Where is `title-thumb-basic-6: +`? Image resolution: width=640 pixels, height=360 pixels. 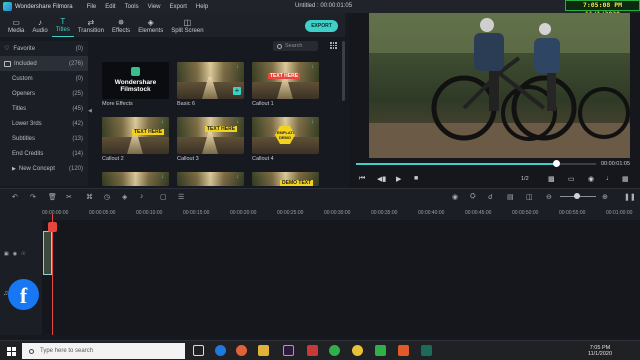 title-thumb-basic-6: + is located at coordinates (210, 80).